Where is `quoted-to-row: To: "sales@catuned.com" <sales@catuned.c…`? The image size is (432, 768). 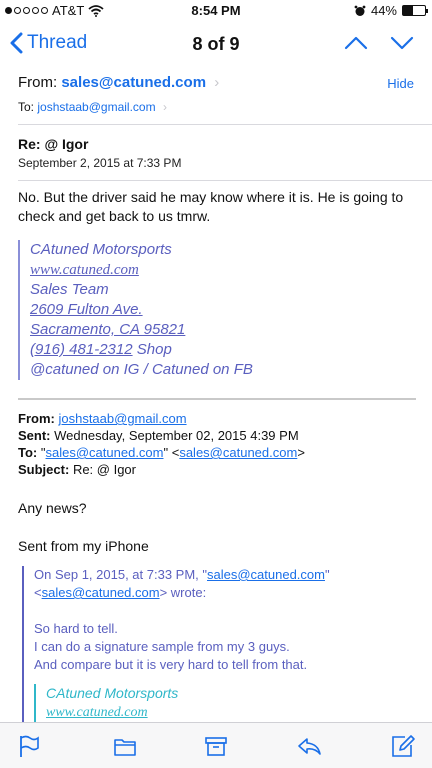
quoted-to-row: To: "sales@catuned.com" <sales@catuned.c… is located at coordinates (161, 452).